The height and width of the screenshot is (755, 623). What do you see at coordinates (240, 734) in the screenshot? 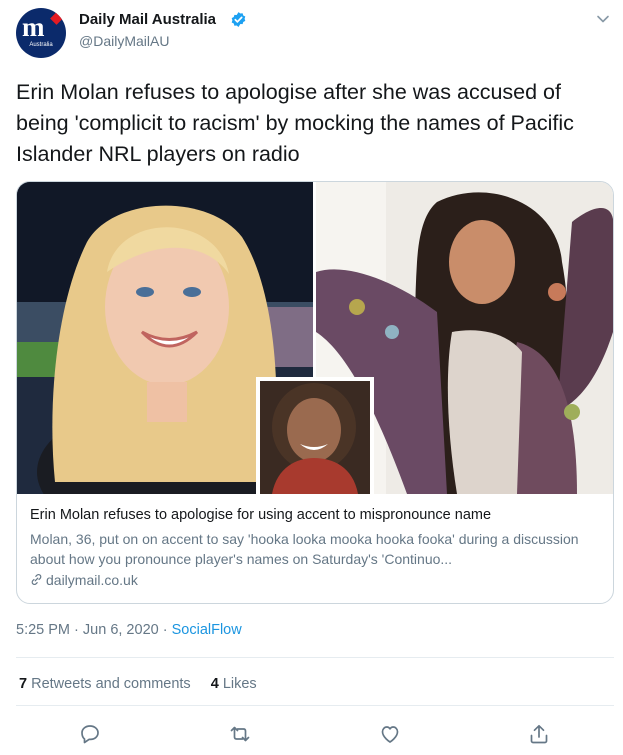
I see `retweet-icon` at bounding box center [240, 734].